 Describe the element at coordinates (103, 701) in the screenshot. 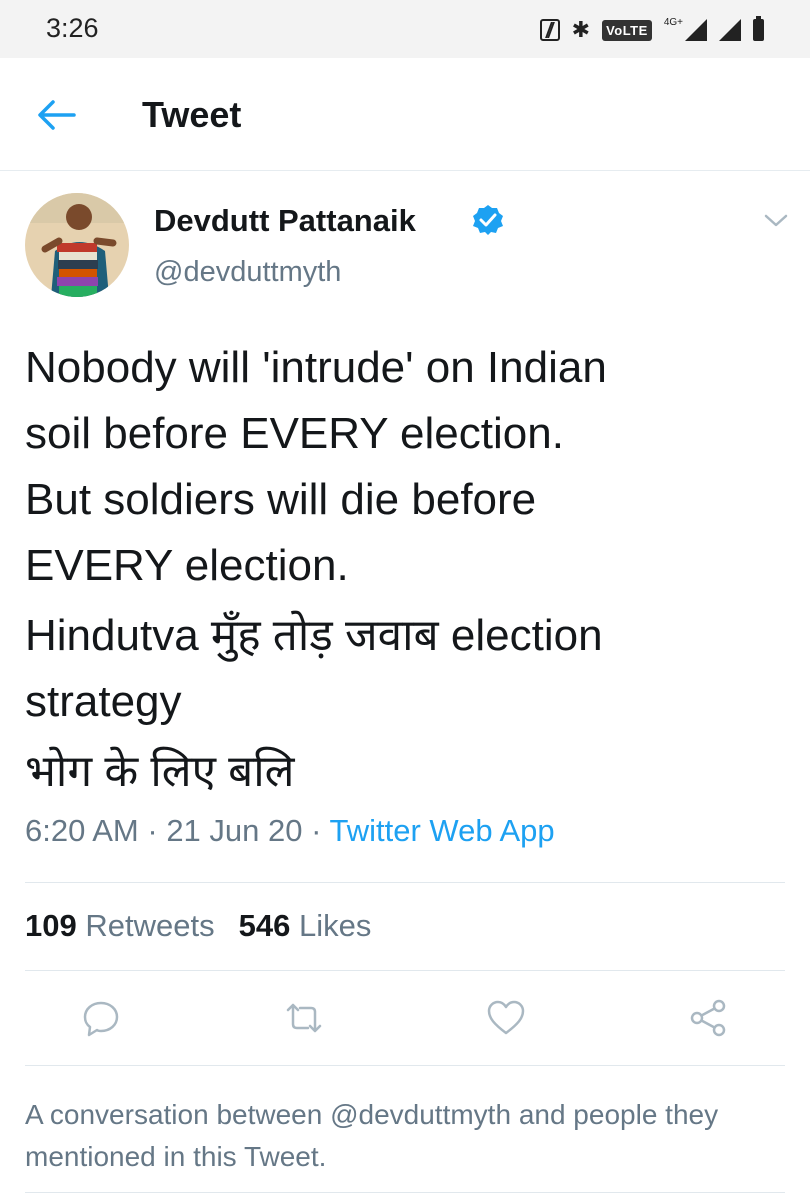

I see `tweet-line: strategy` at that location.